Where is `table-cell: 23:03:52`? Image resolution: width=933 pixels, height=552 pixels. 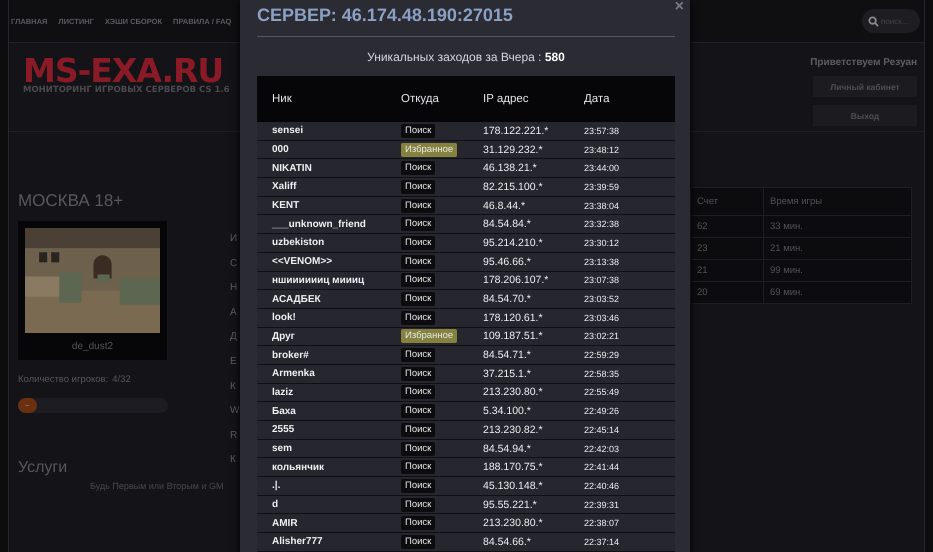
table-cell: 23:03:52 is located at coordinates (629, 299).